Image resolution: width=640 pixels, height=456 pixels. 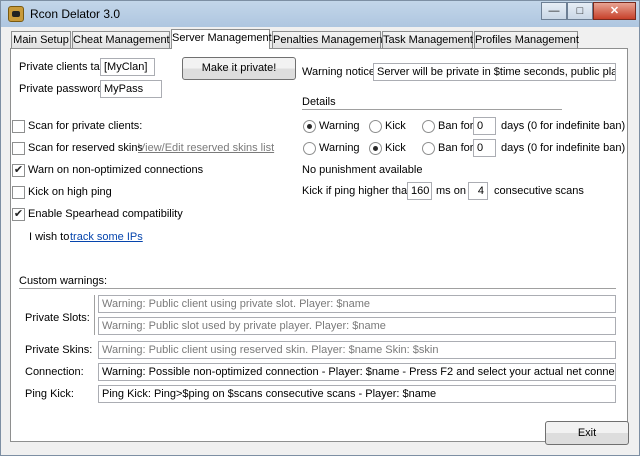 I want to click on tab-cheat-management: Cheat Management, so click(x=121, y=39).